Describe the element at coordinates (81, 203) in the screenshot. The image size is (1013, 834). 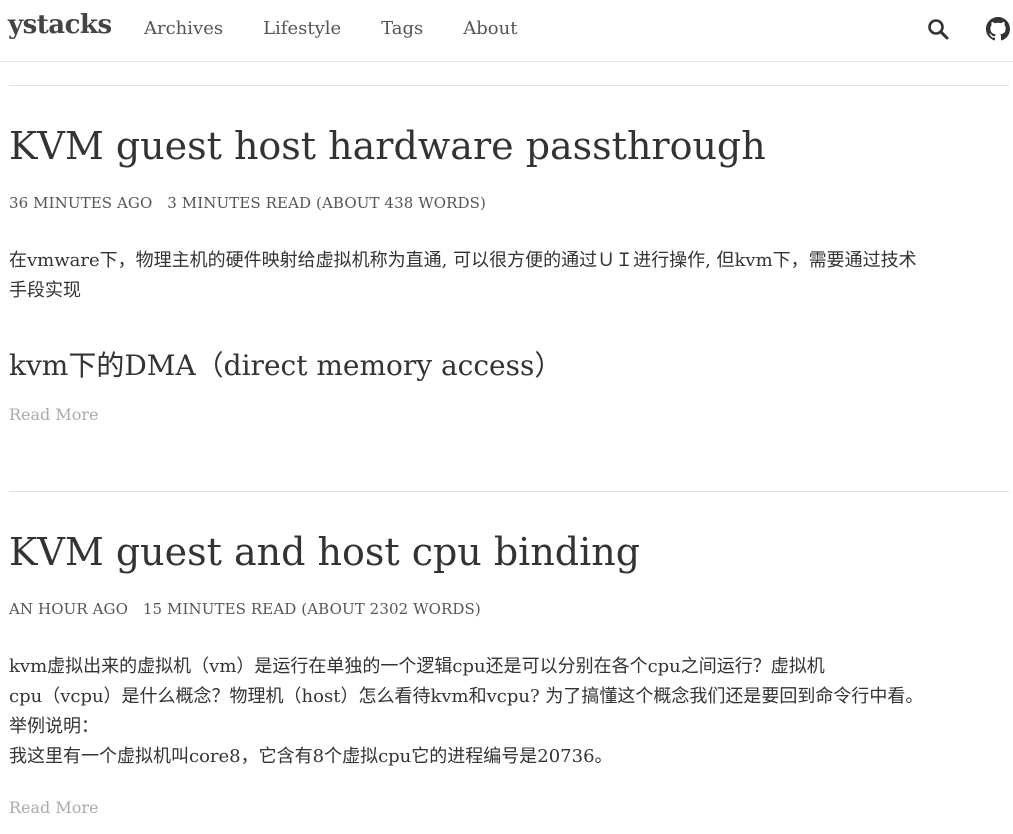
I see `post-time: 36 MINUTES AGO` at that location.